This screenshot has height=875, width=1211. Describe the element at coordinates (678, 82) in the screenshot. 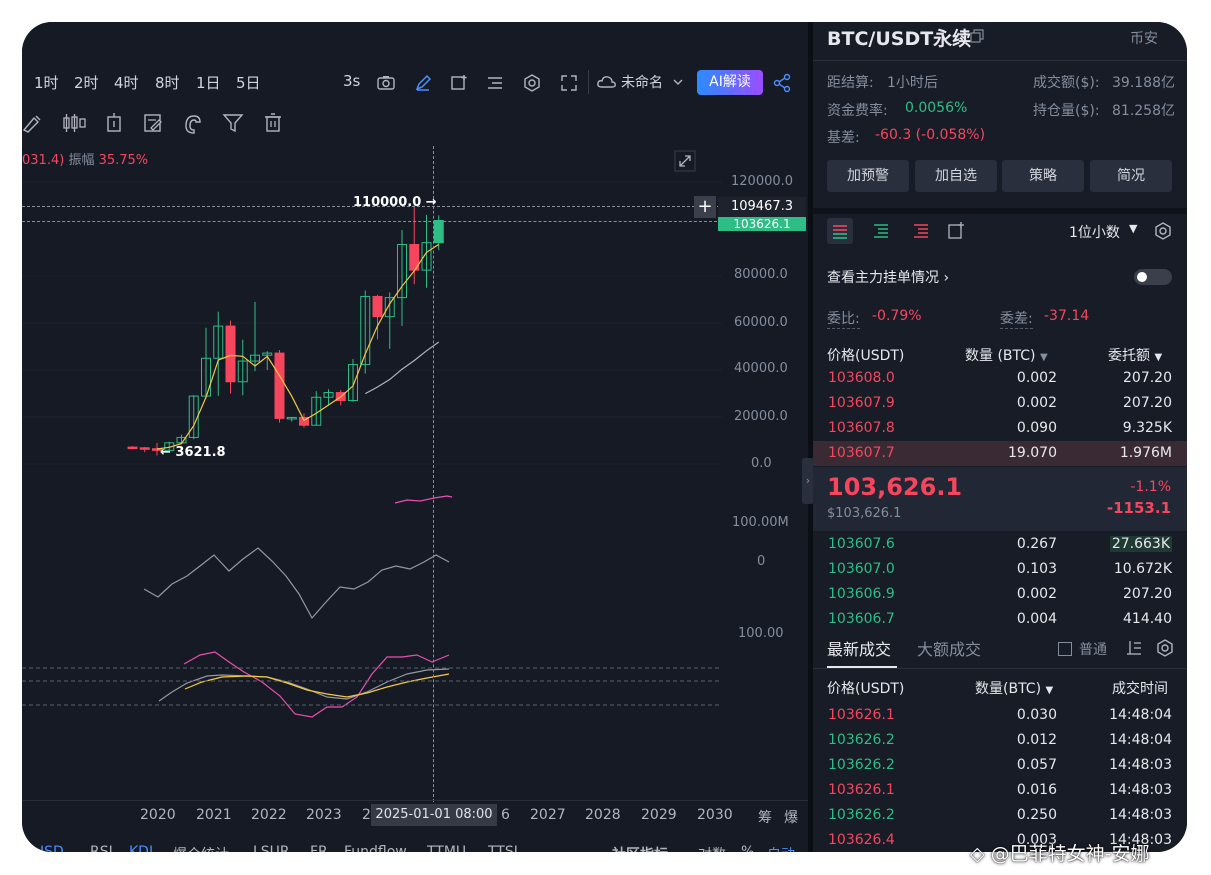

I see `chevron-down-icon` at that location.